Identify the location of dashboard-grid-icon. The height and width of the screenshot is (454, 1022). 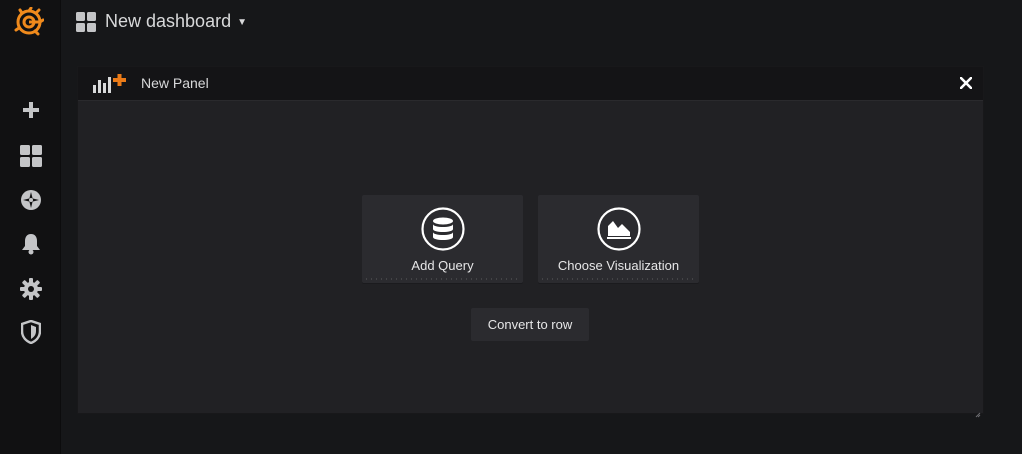
(86, 22).